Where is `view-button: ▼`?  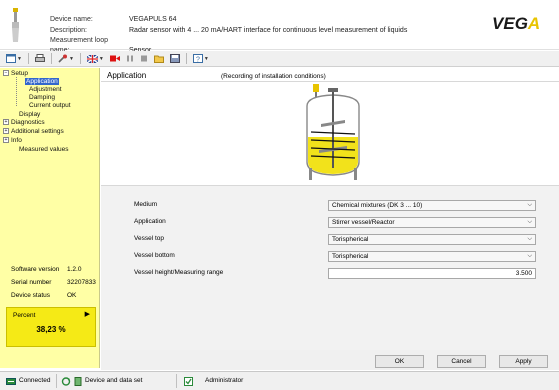
view-button: ▼ is located at coordinates (14, 59).